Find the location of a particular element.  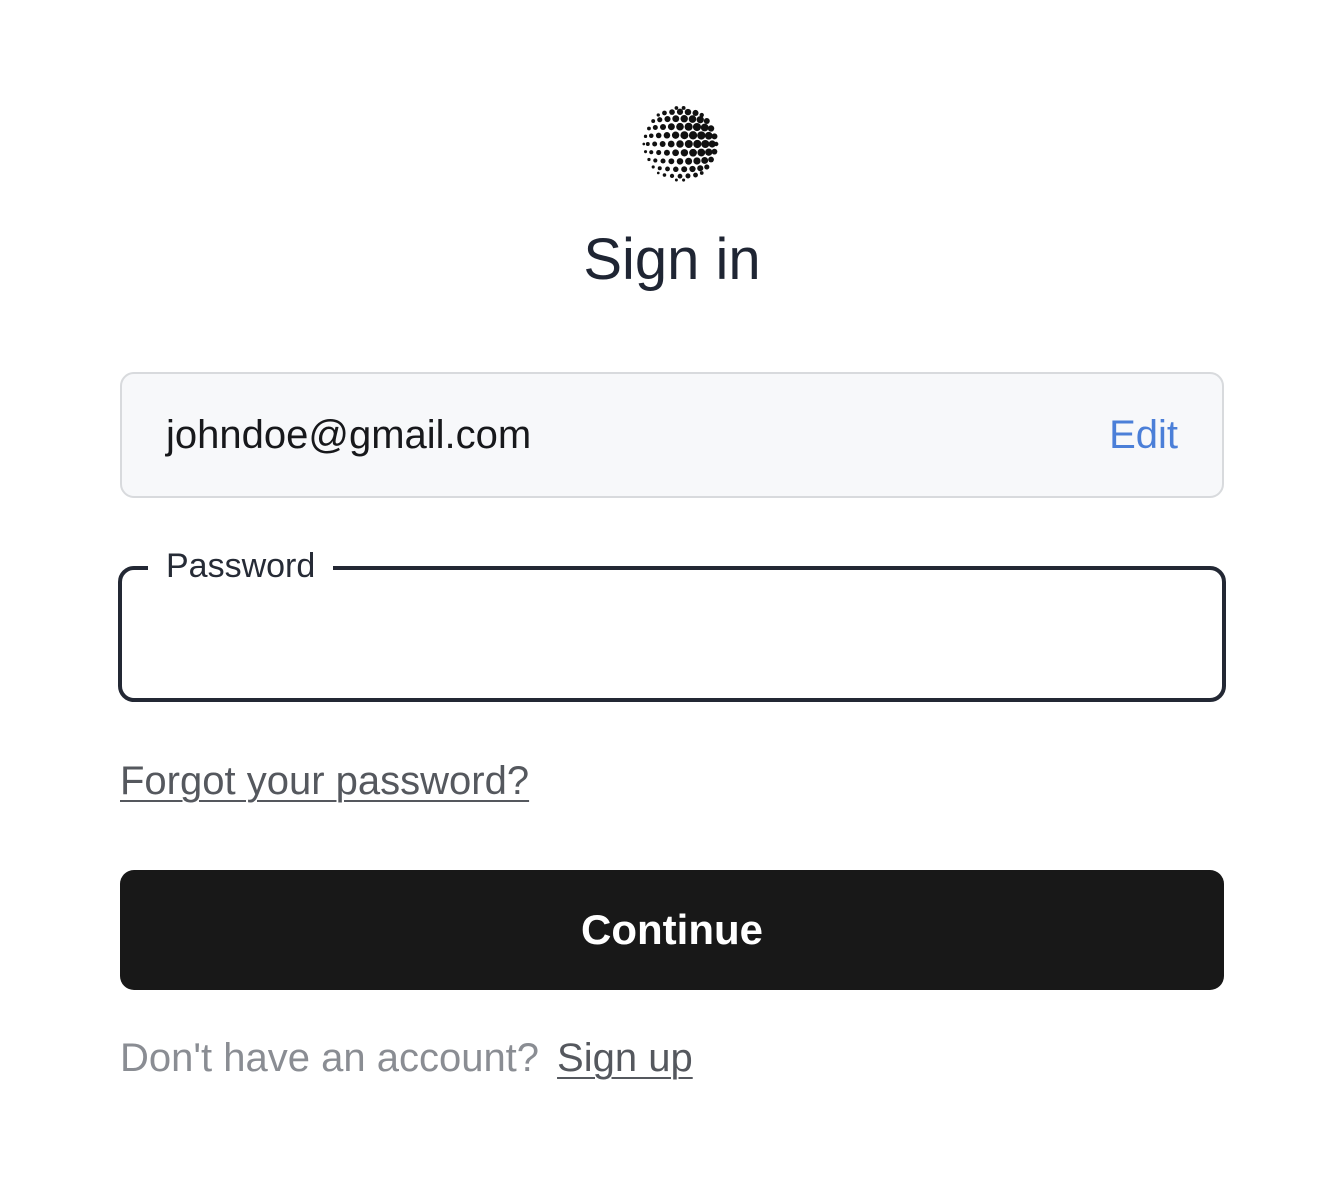

email-display: johndoe@gmail.com Edit is located at coordinates (672, 435).